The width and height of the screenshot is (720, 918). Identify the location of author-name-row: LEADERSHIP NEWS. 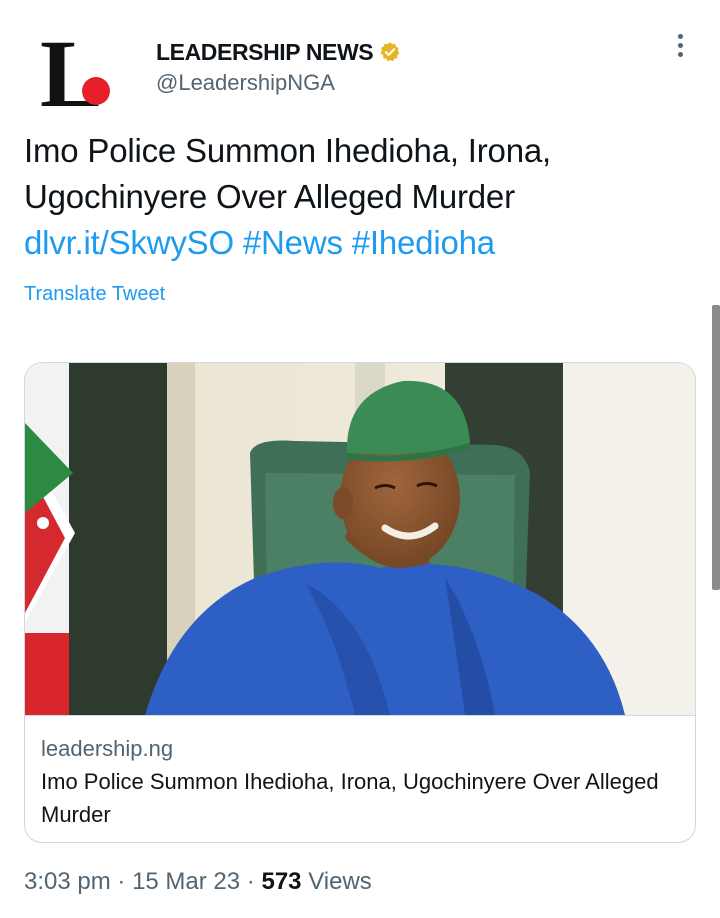
(278, 52).